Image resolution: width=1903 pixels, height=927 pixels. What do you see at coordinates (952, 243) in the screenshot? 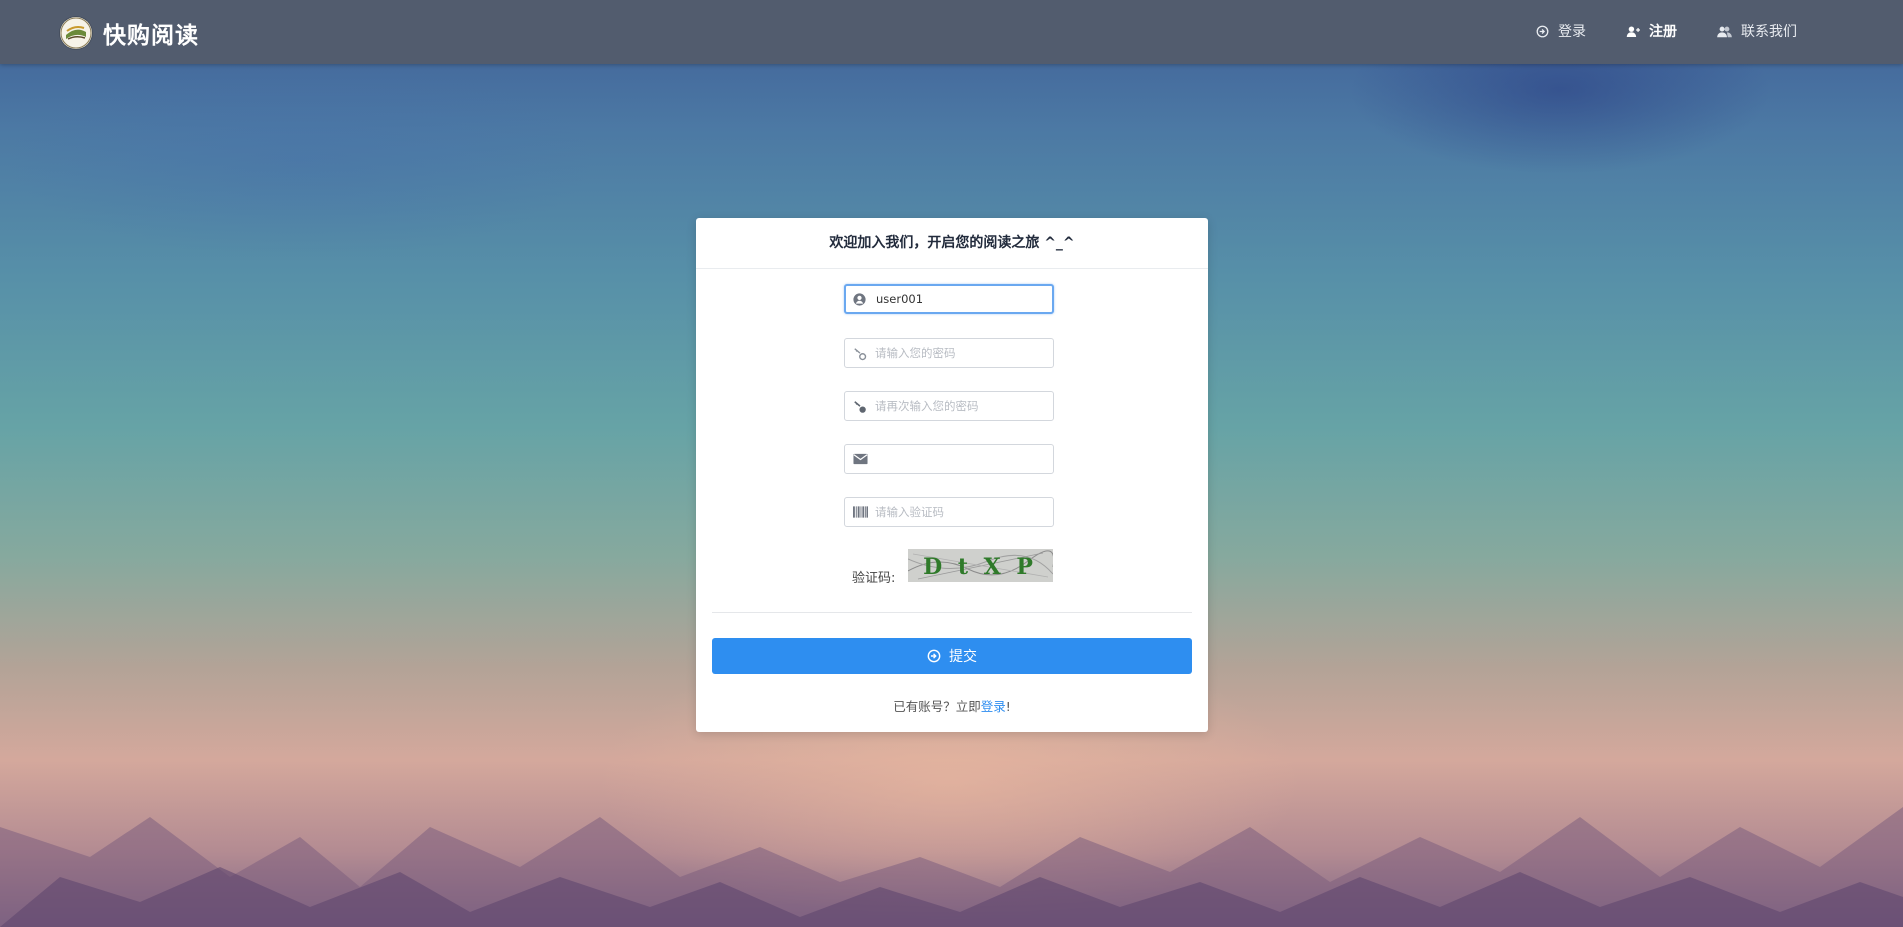
I see `card-title: 欢迎加入我们，开启您的阅读之旅 ^_^` at bounding box center [952, 243].